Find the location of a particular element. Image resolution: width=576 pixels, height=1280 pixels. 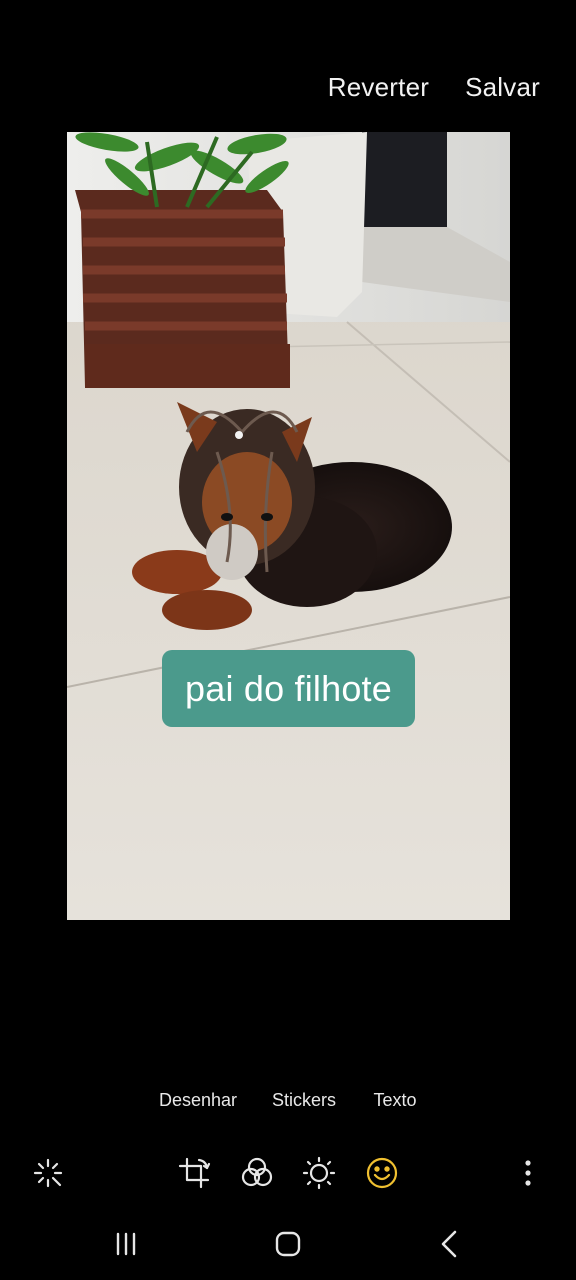

text-sticker: pai do filhote is located at coordinates (288, 688).